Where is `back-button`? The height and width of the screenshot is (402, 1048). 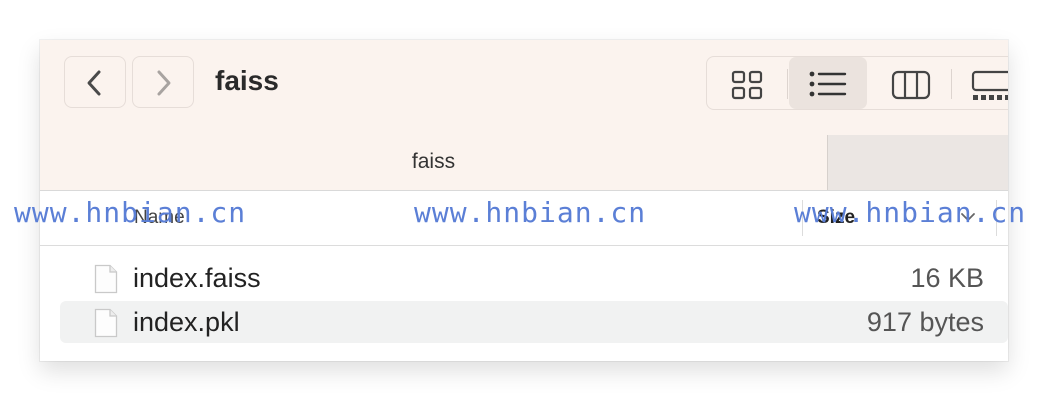 back-button is located at coordinates (95, 82).